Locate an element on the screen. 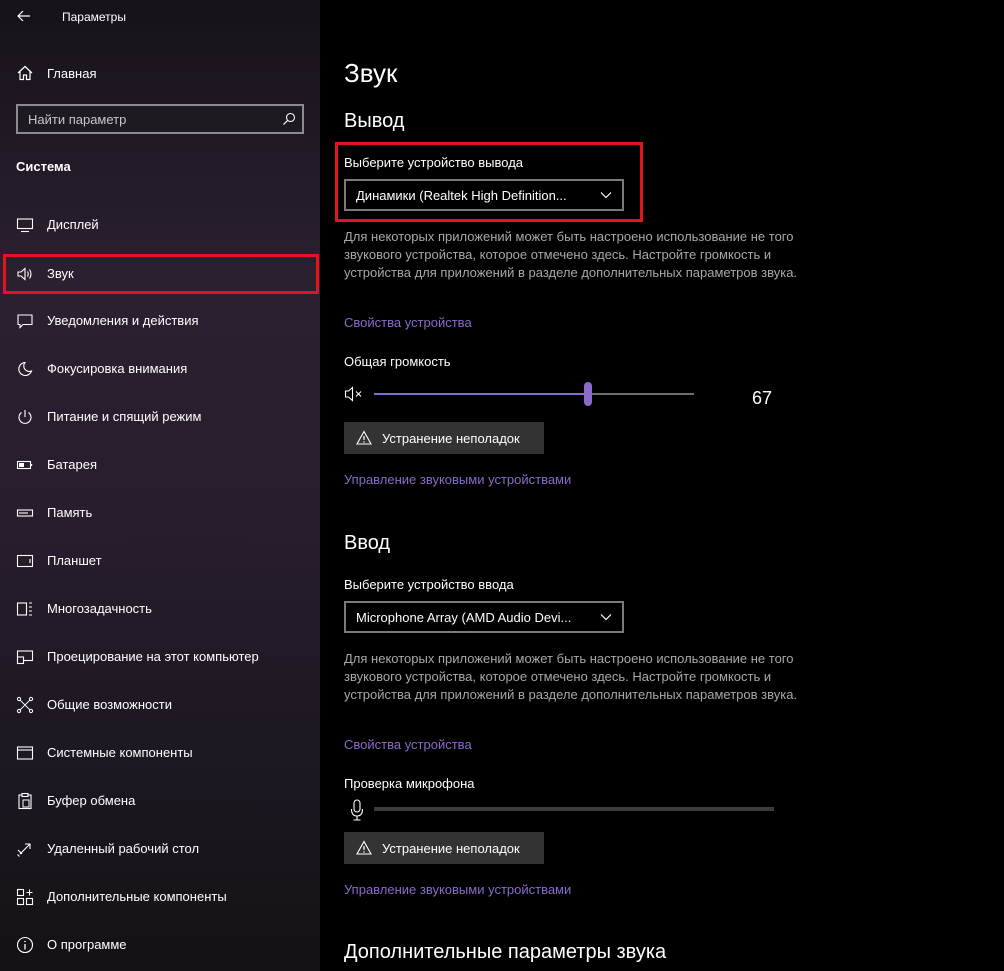 The width and height of the screenshot is (1004, 971). mic-level-meter is located at coordinates (574, 809).